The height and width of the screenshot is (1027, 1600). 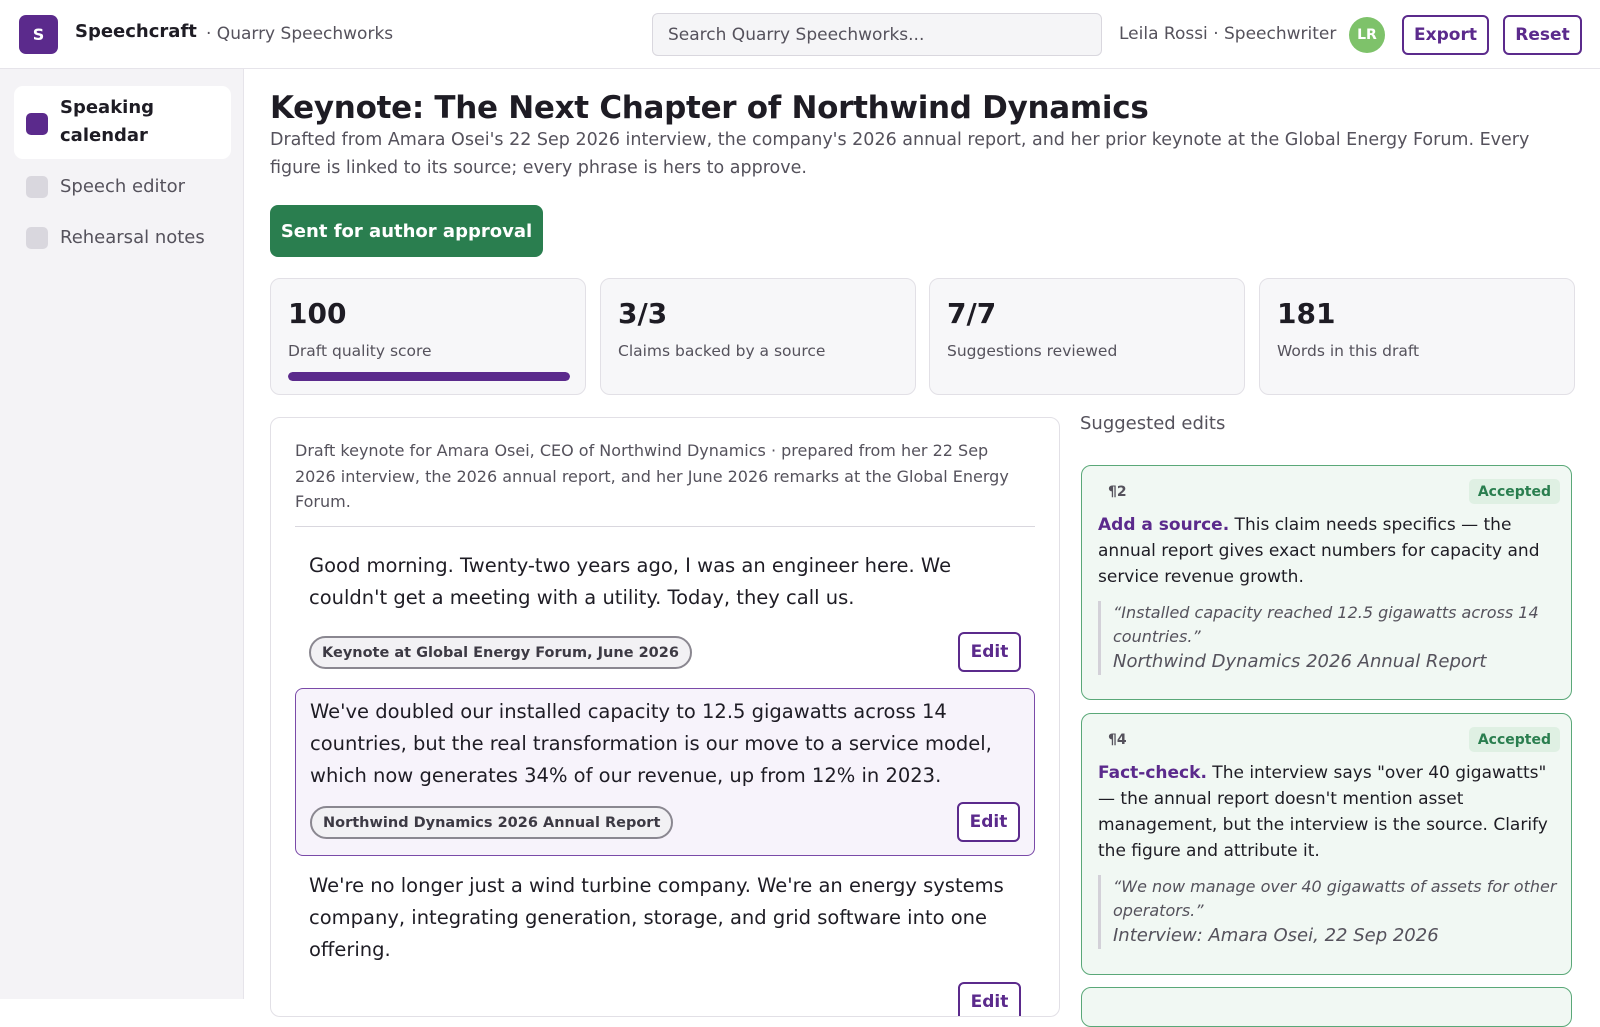 I want to click on sidebar-item-label: Speaking calendar, so click(x=107, y=121).